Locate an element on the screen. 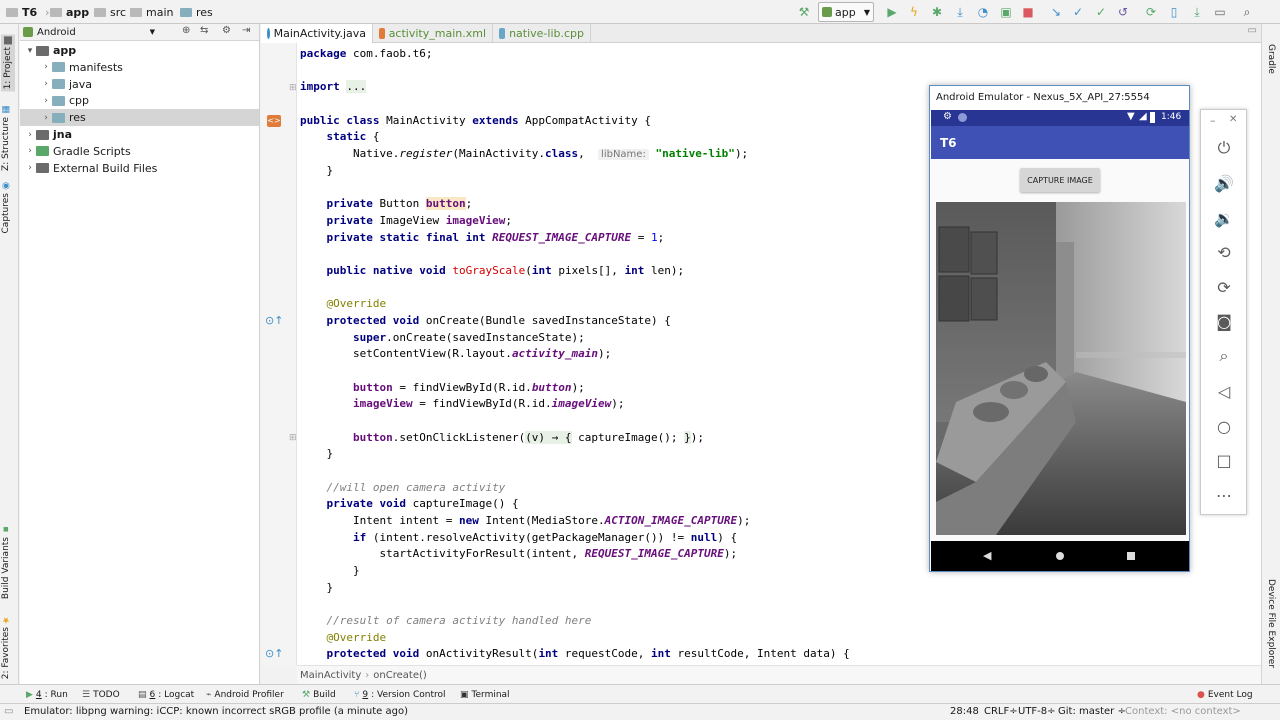  breadcrumb-method: onCreate() is located at coordinates (400, 675).